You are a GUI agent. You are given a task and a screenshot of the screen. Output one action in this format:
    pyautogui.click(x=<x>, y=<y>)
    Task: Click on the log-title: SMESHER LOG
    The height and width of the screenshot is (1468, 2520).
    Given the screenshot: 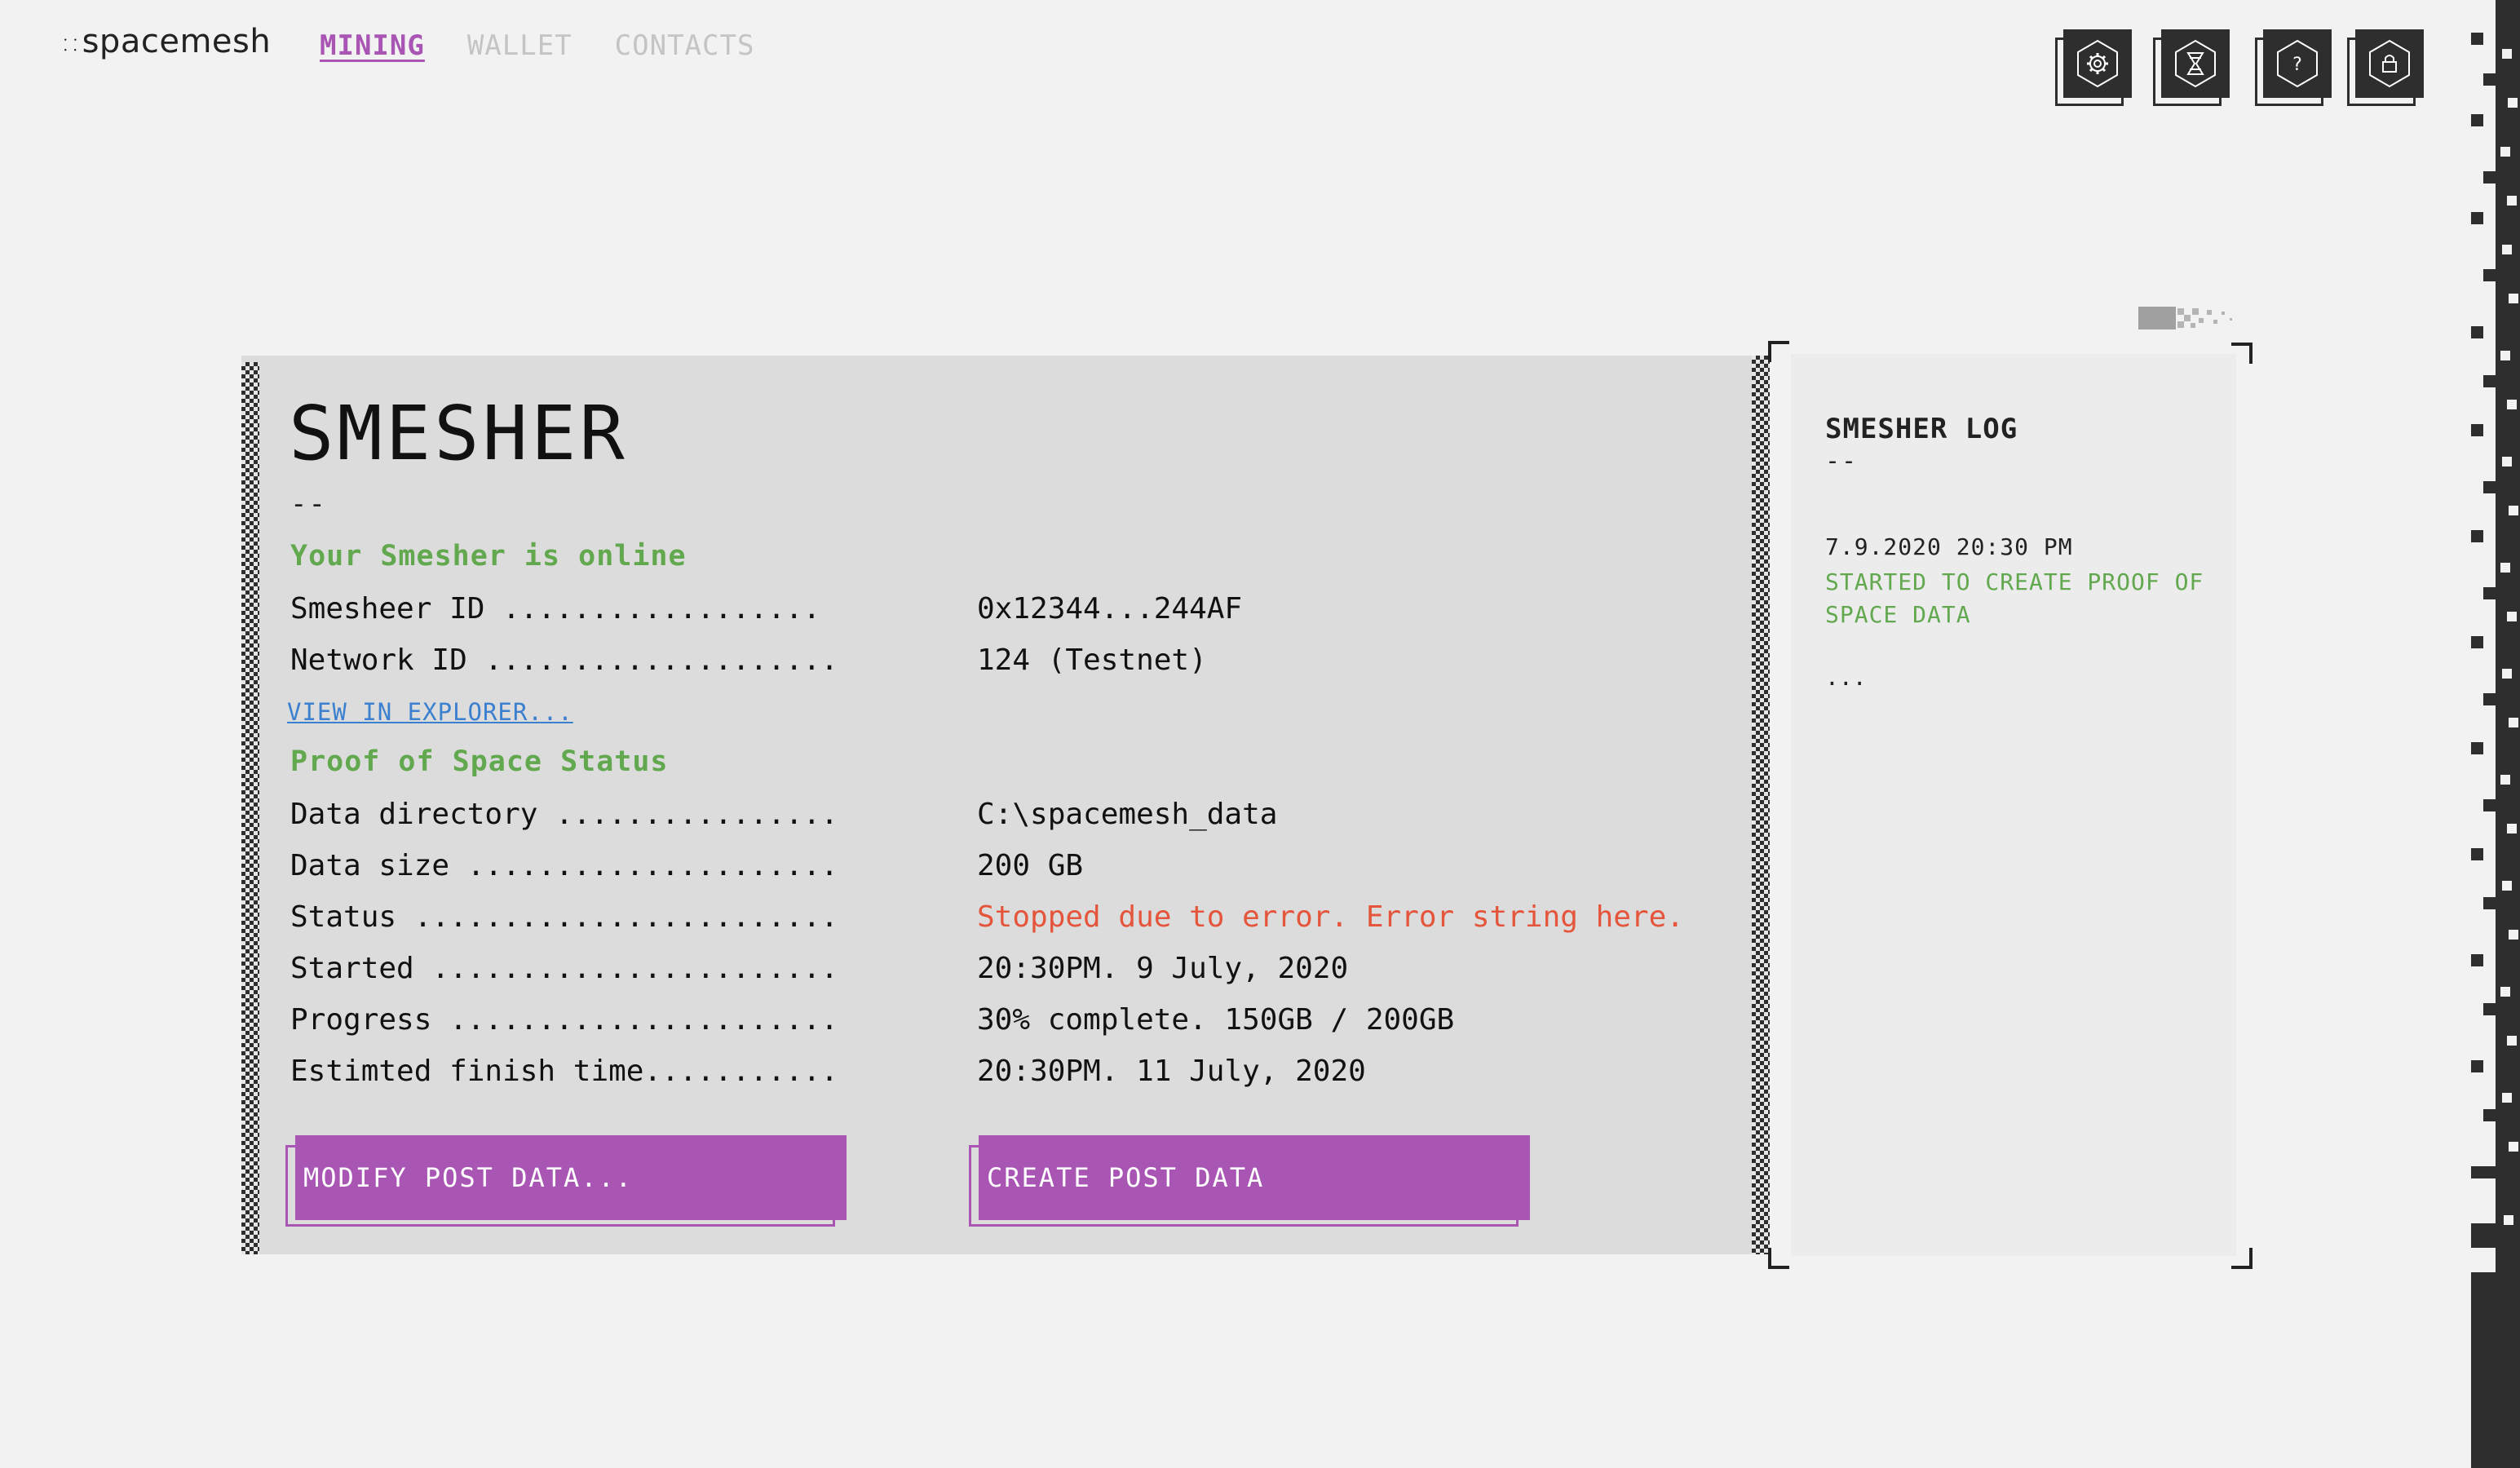 What is the action you would take?
    pyautogui.click(x=1921, y=429)
    